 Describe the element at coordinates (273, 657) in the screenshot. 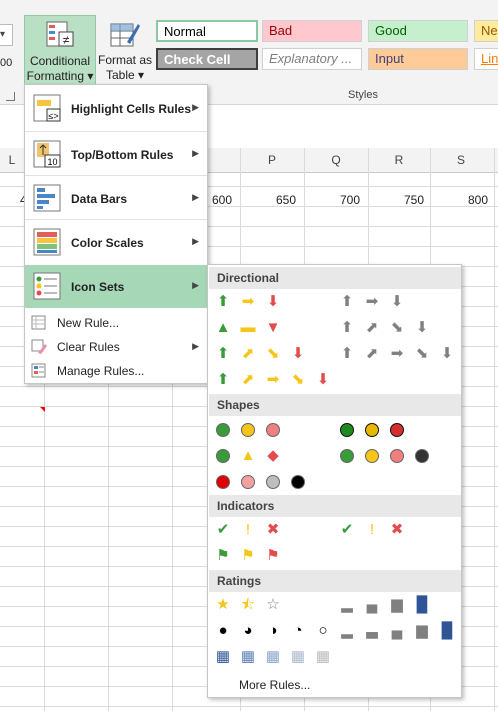

I see `icon-set-5-boxes: ▦ ▦ ▦ ▦ ▦` at that location.